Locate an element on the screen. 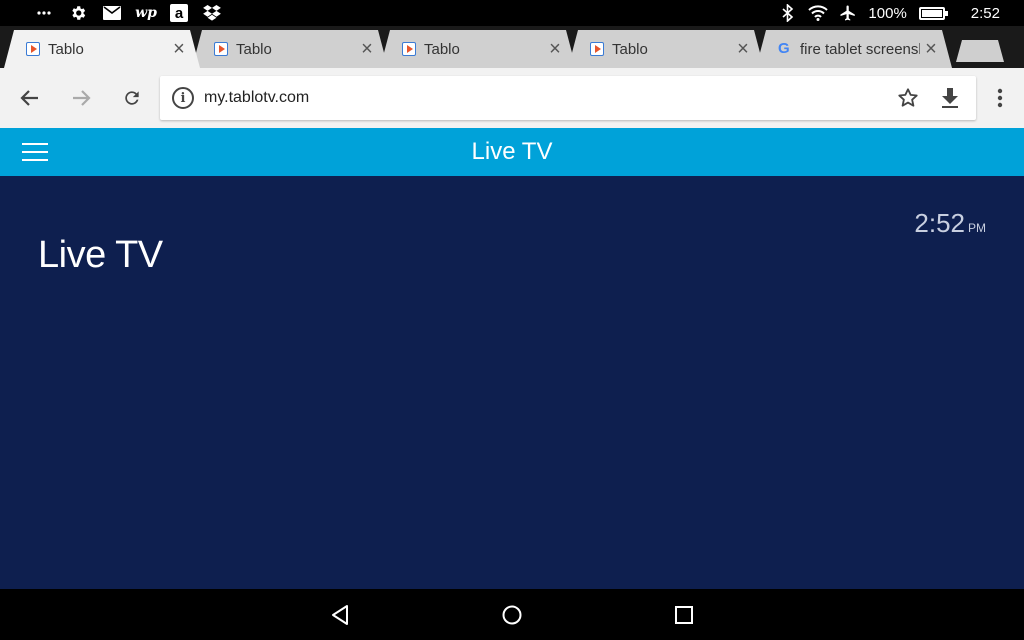 This screenshot has height=640, width=1024. battery-icon is located at coordinates (933, 13).